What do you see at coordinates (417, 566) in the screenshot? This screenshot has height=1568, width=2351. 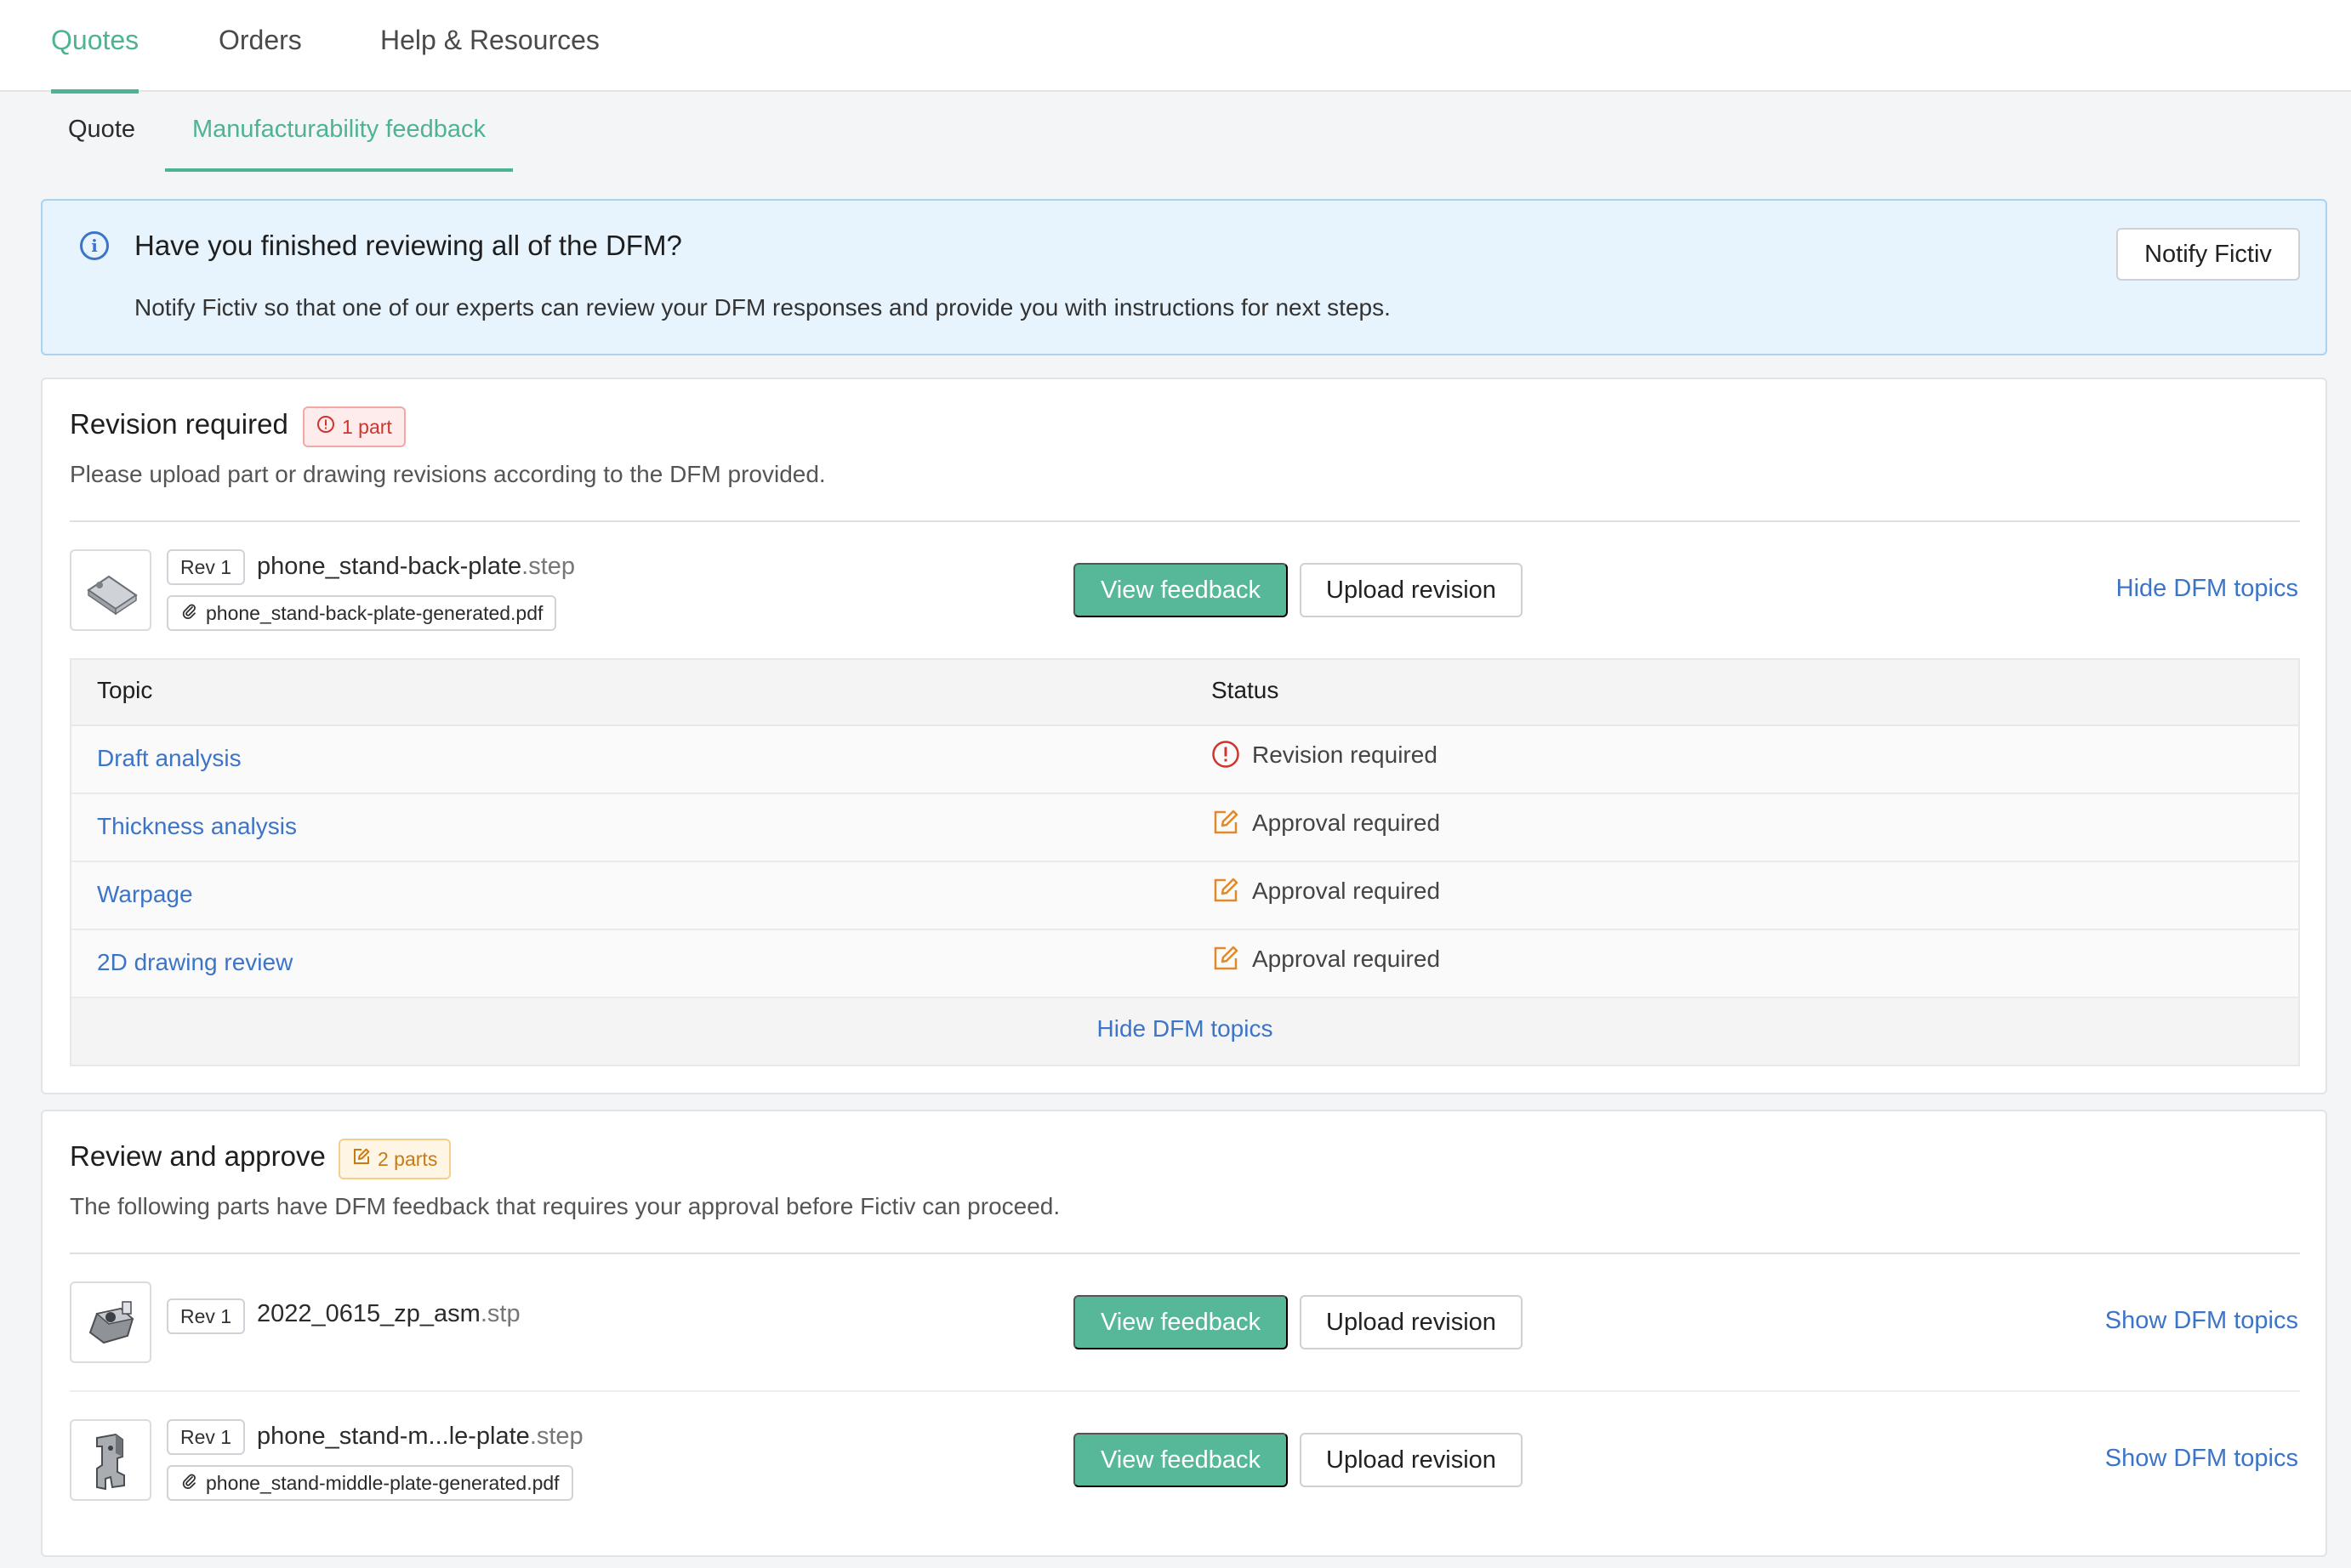 I see `part-filename: phone_stand-back-plate.step` at bounding box center [417, 566].